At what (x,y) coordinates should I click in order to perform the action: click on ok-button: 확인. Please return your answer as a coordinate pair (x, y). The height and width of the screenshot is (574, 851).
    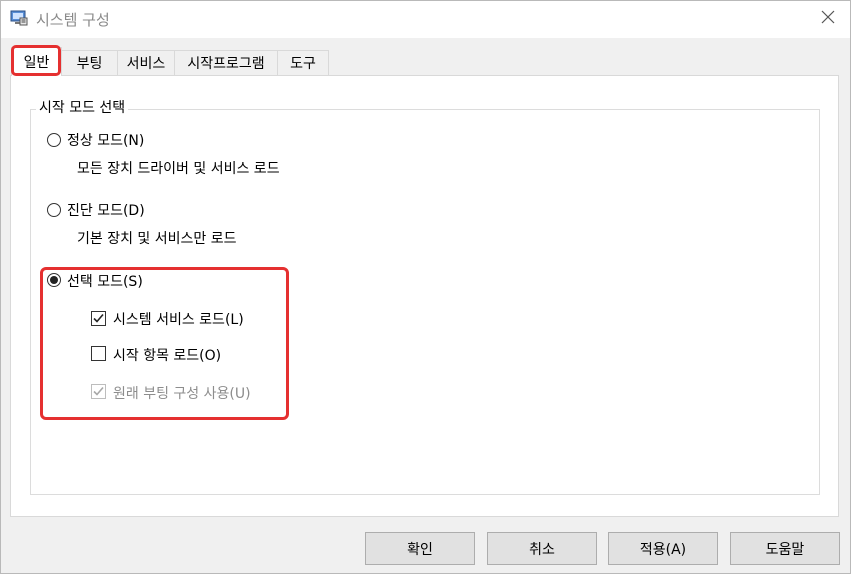
    Looking at the image, I should click on (420, 548).